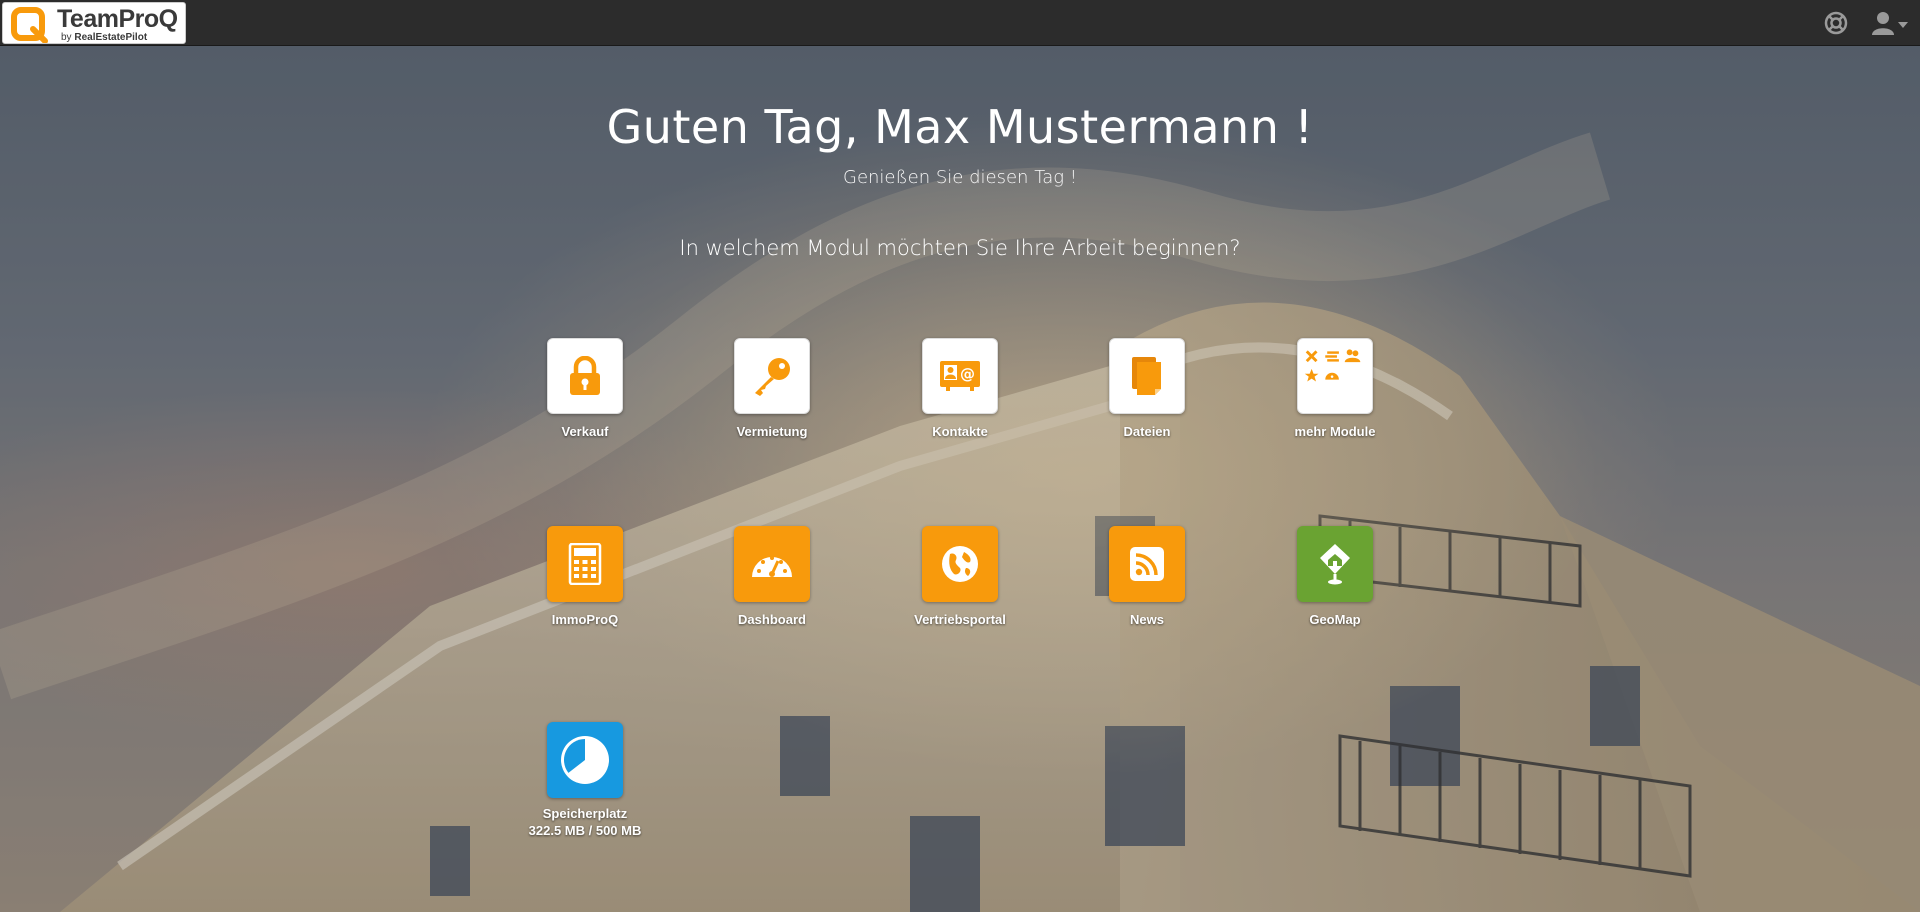 This screenshot has height=912, width=1920. I want to click on module-dateien-label: Dateien, so click(1147, 431).